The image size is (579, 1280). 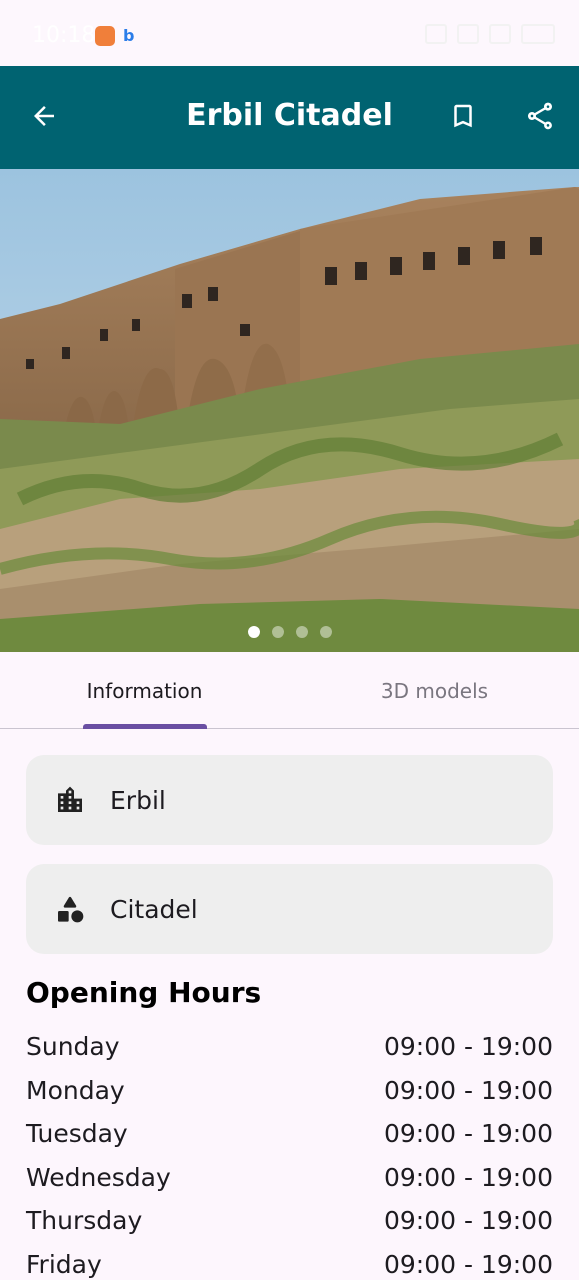 What do you see at coordinates (289, 1261) in the screenshot?
I see `hours-row: Friday 09:00 - 19:00` at bounding box center [289, 1261].